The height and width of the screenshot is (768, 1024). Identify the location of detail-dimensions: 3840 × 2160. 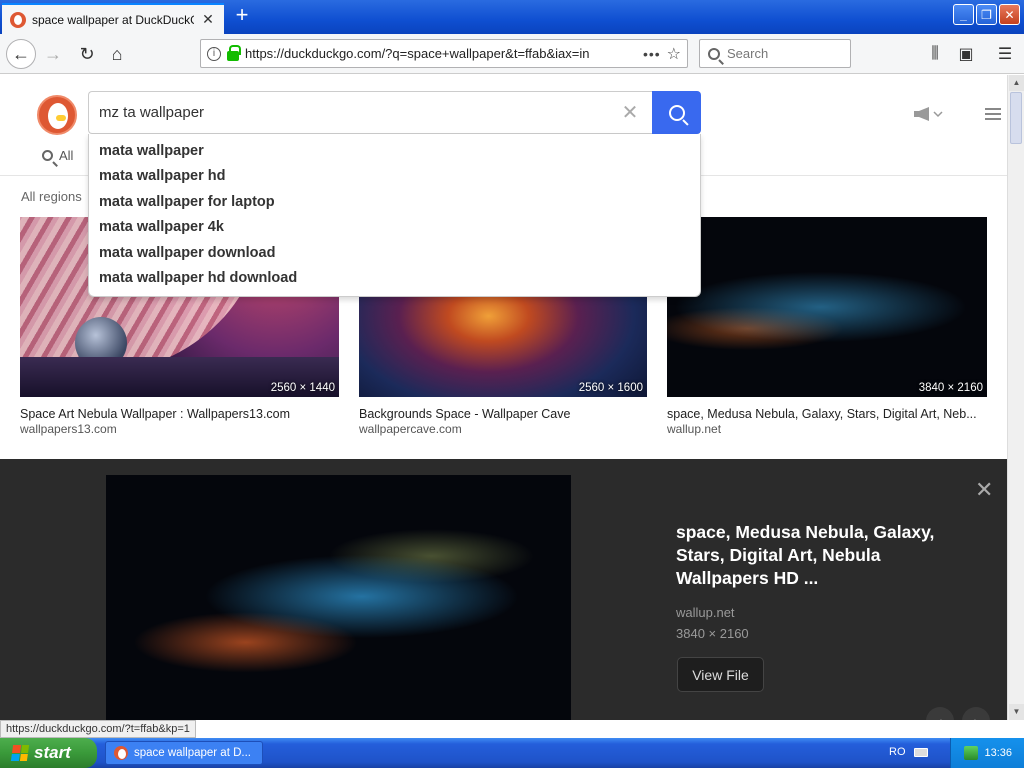
(712, 633).